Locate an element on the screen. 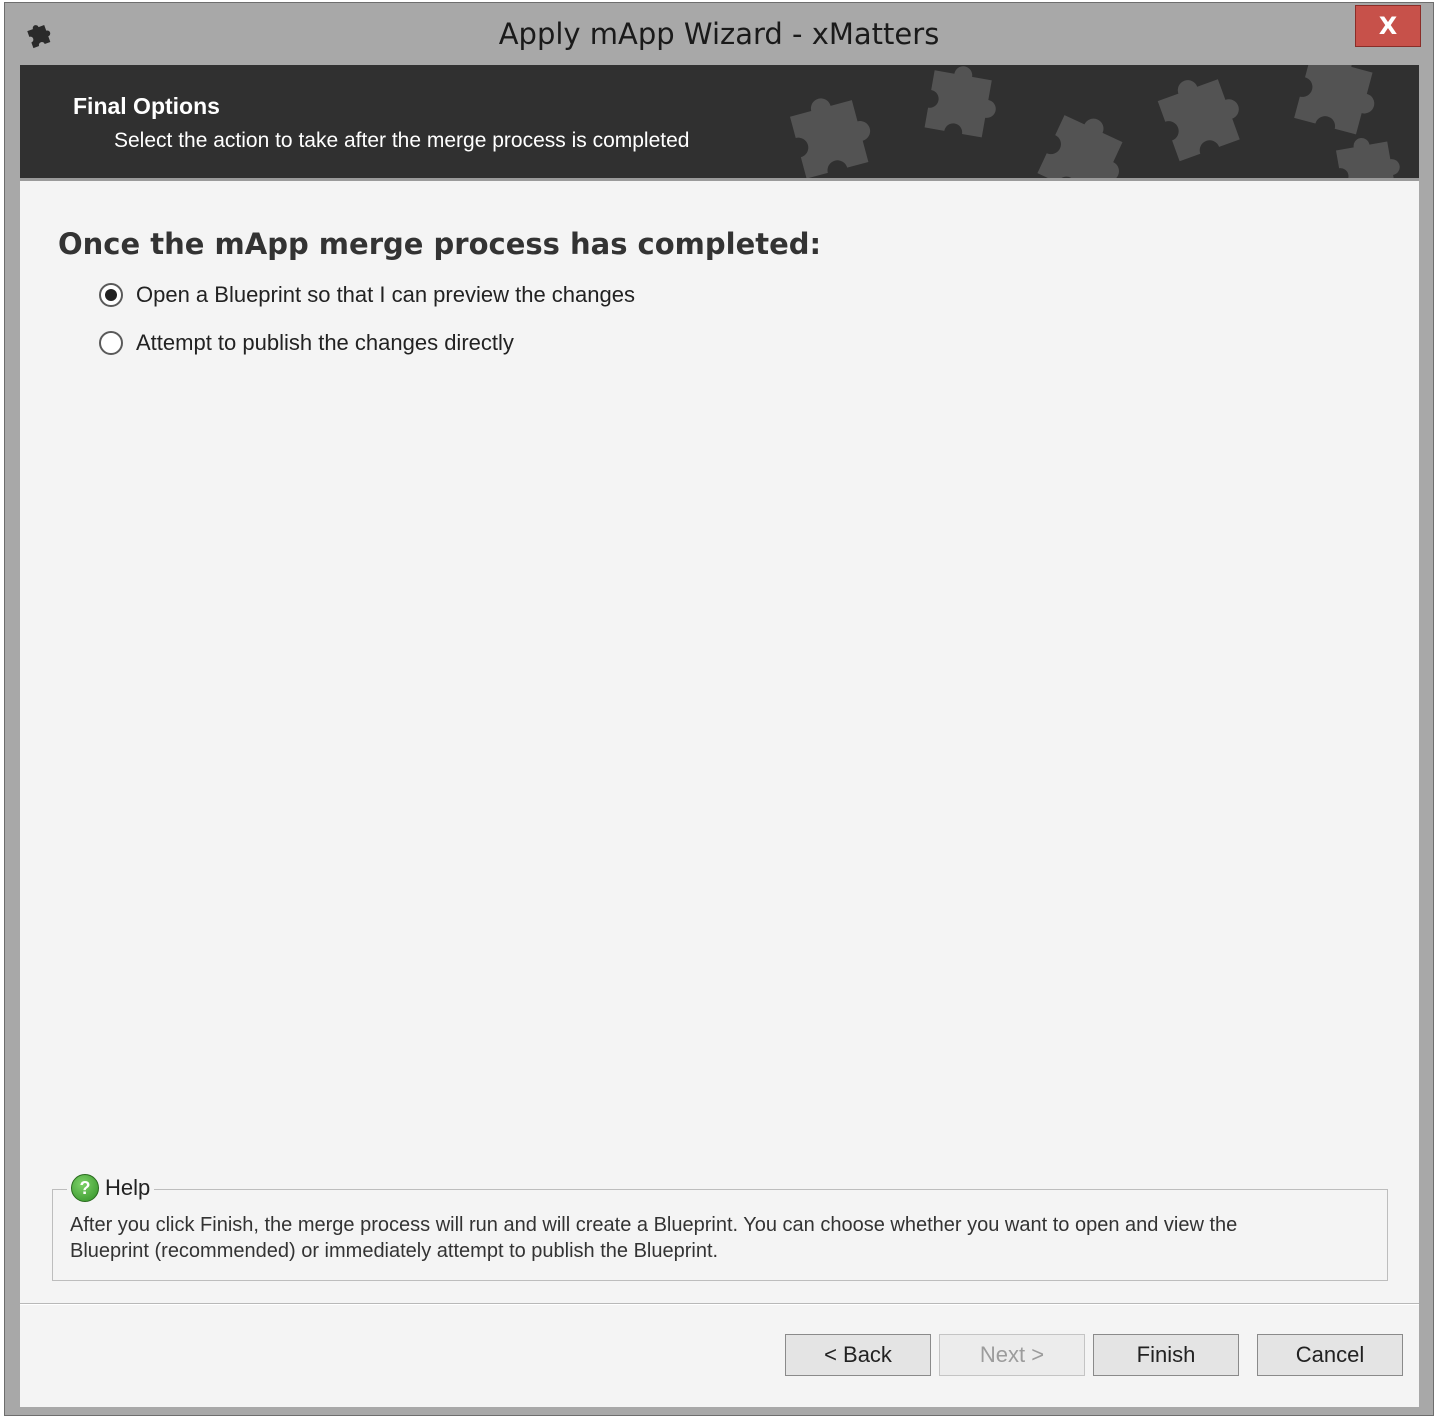  radio-publish-directly: Attempt to publish the changes directly is located at coordinates (306, 343).